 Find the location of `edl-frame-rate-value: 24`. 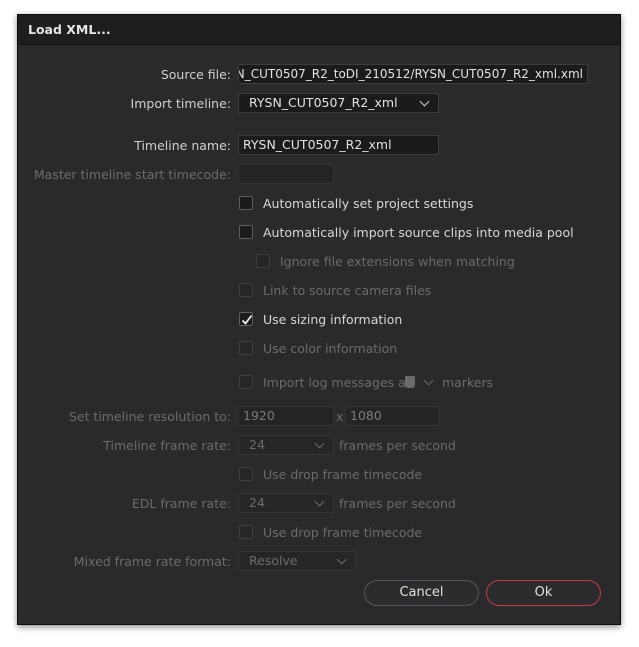

edl-frame-rate-value: 24 is located at coordinates (257, 502).